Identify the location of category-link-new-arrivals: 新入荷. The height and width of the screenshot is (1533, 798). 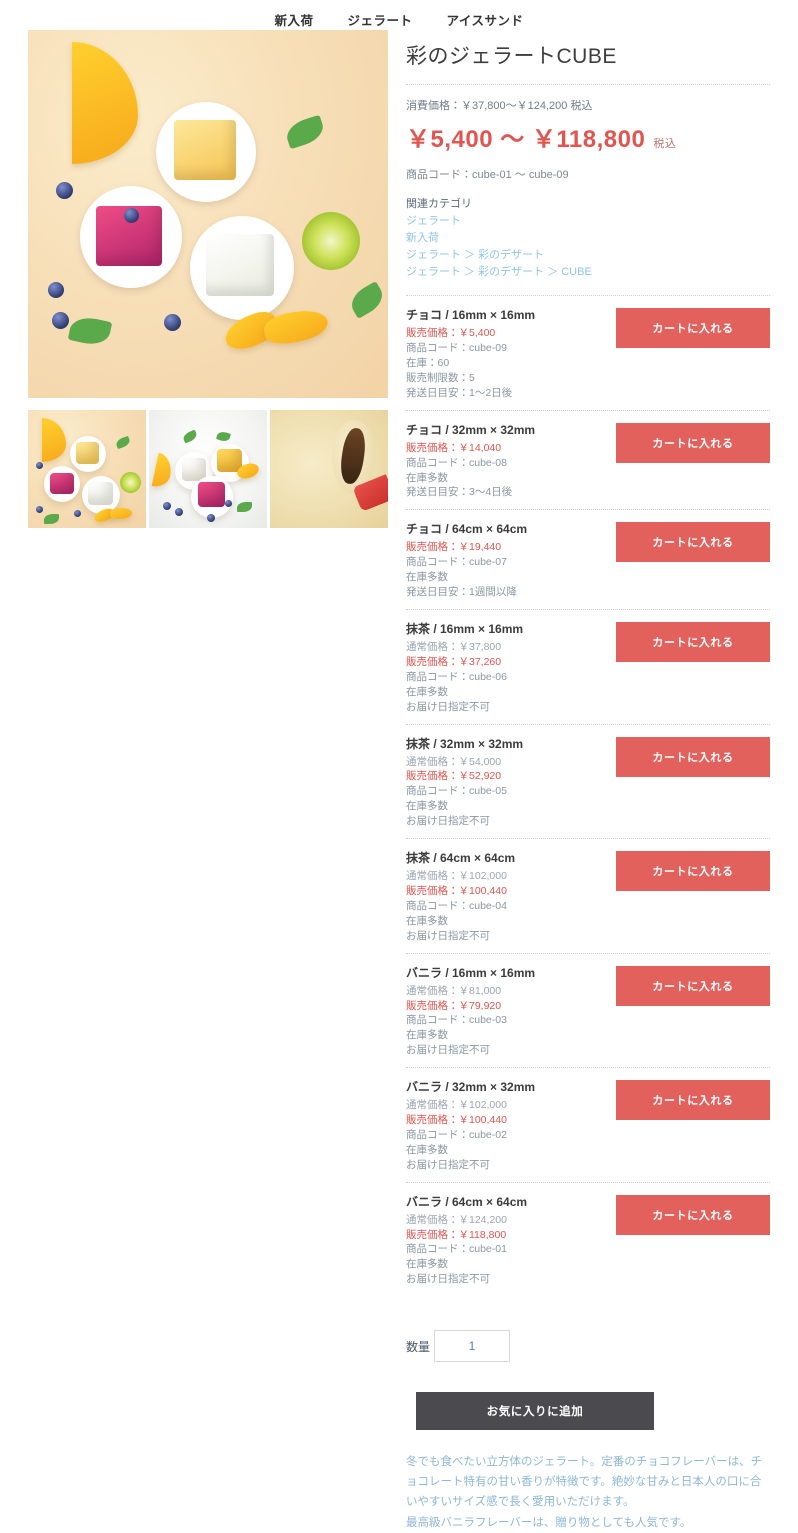
(588, 238).